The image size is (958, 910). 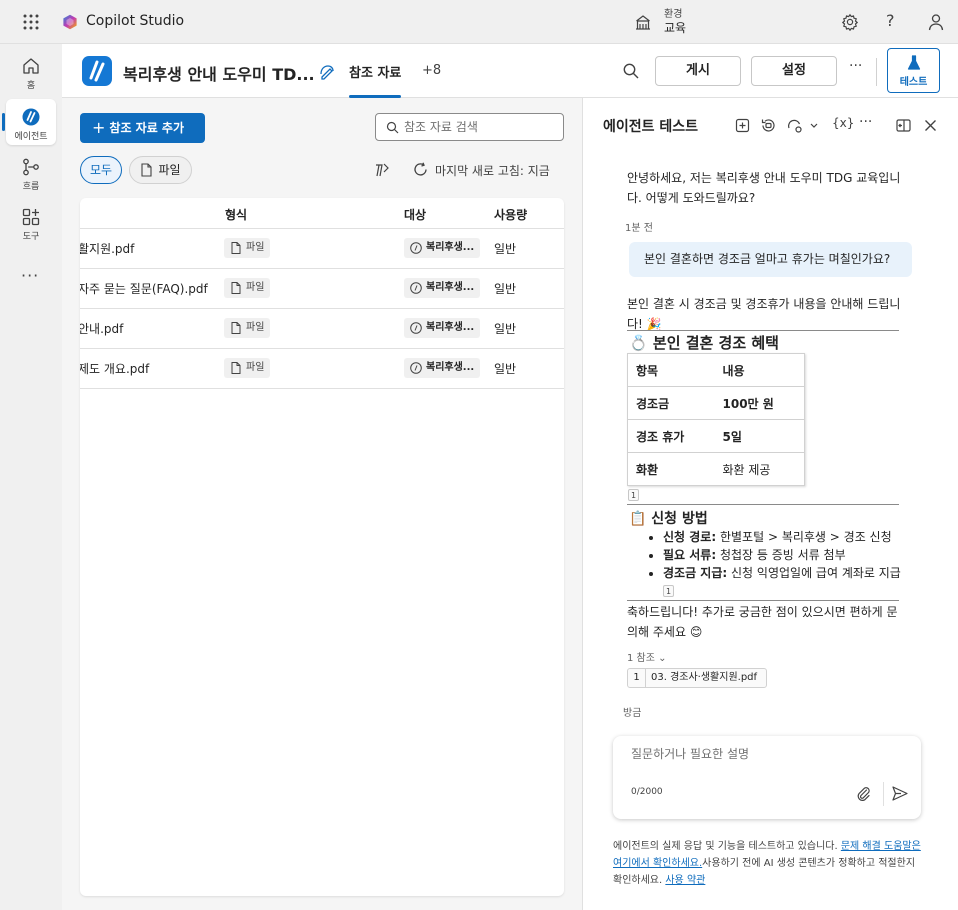 What do you see at coordinates (746, 469) in the screenshot?
I see `table-cell: 화환 제공` at bounding box center [746, 469].